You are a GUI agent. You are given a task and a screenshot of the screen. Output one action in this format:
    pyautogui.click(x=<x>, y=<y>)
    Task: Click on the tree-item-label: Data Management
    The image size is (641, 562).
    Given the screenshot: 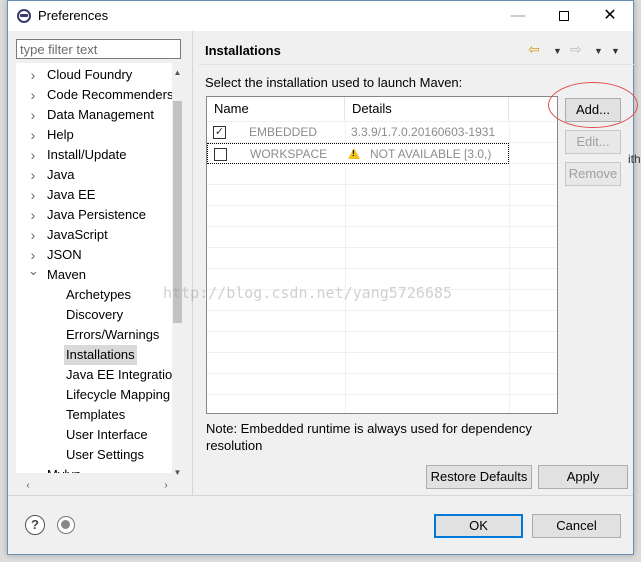 What is the action you would take?
    pyautogui.click(x=100, y=114)
    